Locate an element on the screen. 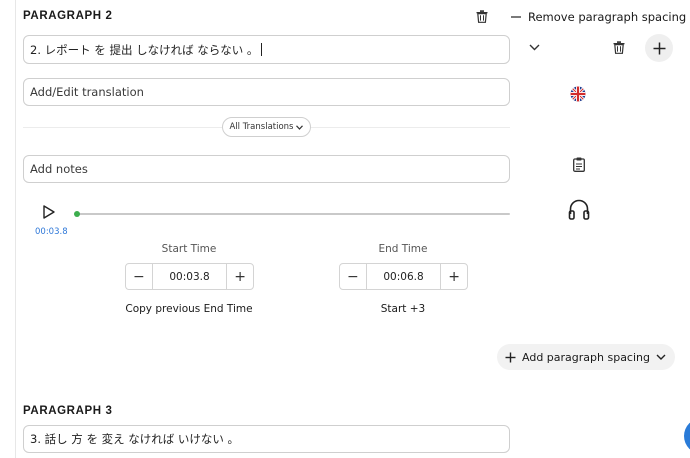  paragraph-2-heading: PARAGRAPH 2 is located at coordinates (68, 16).